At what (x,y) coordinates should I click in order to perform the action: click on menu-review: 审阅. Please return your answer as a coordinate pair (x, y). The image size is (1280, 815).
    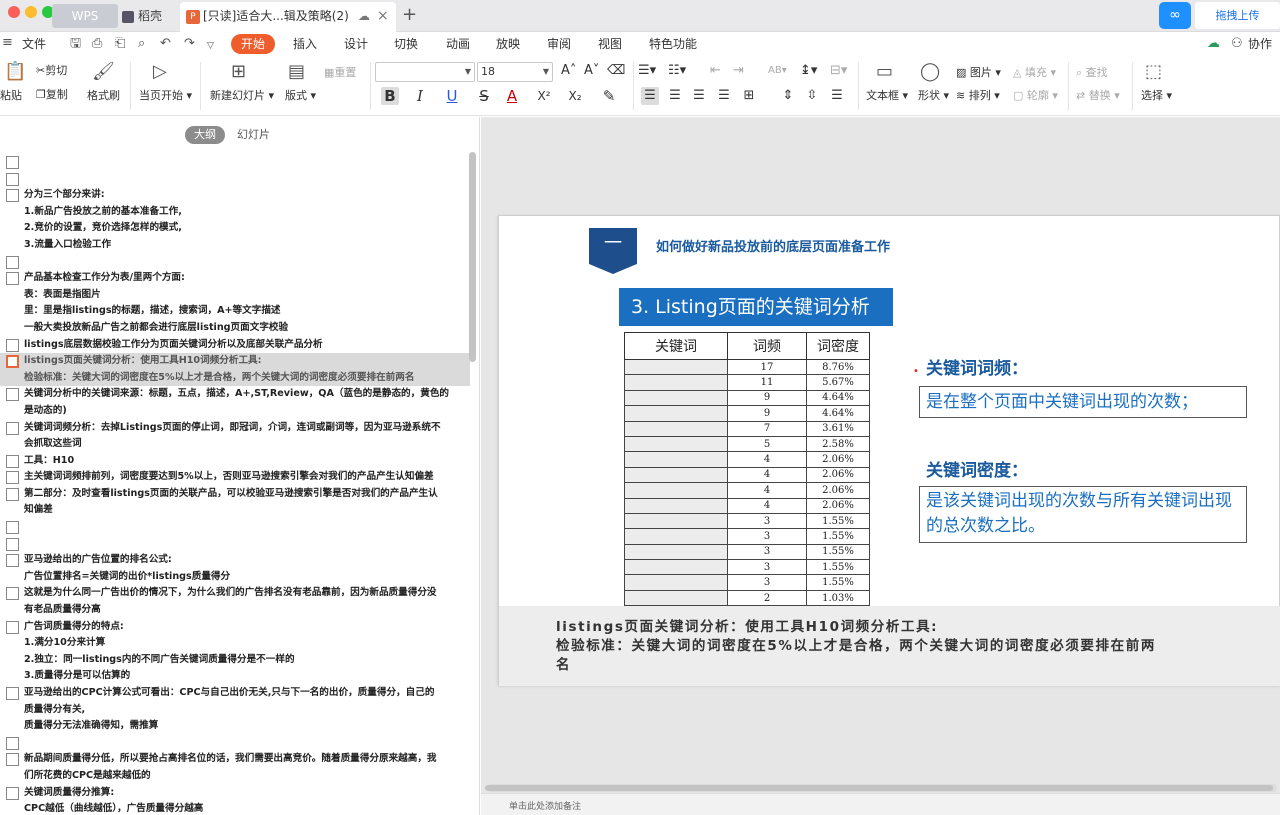
    Looking at the image, I should click on (559, 44).